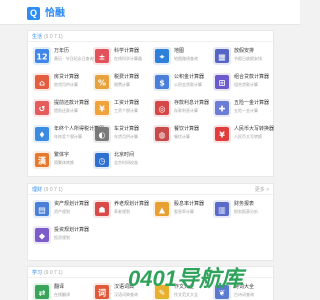 The width and height of the screenshot is (320, 300). Describe the element at coordinates (102, 56) in the screenshot. I see `calculator-icon: ±` at that location.